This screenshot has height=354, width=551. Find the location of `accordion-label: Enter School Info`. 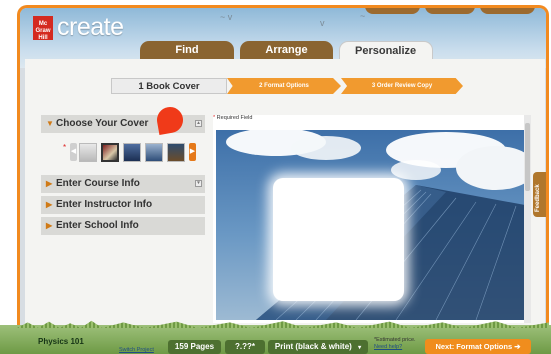

accordion-label: Enter School Info is located at coordinates (97, 225).